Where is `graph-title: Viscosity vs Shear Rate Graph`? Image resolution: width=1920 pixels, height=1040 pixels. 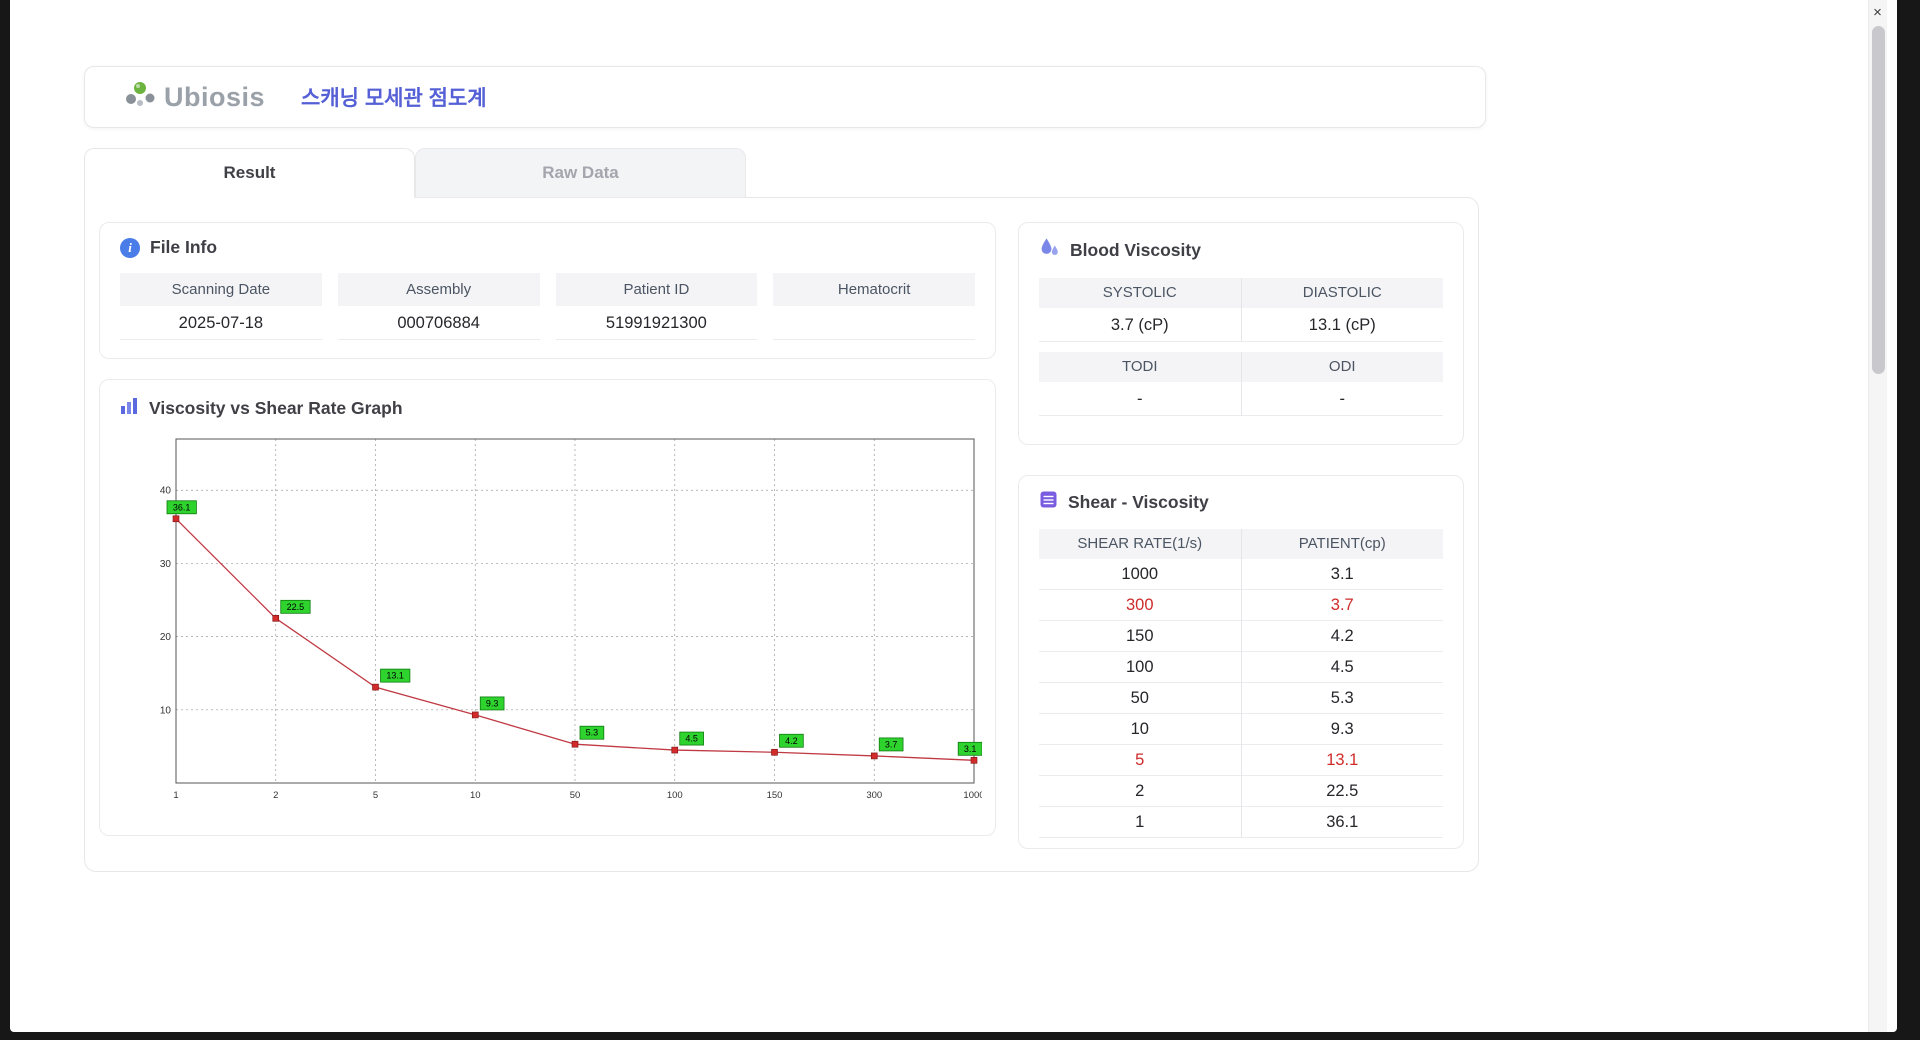
graph-title: Viscosity vs Shear Rate Graph is located at coordinates (547, 408).